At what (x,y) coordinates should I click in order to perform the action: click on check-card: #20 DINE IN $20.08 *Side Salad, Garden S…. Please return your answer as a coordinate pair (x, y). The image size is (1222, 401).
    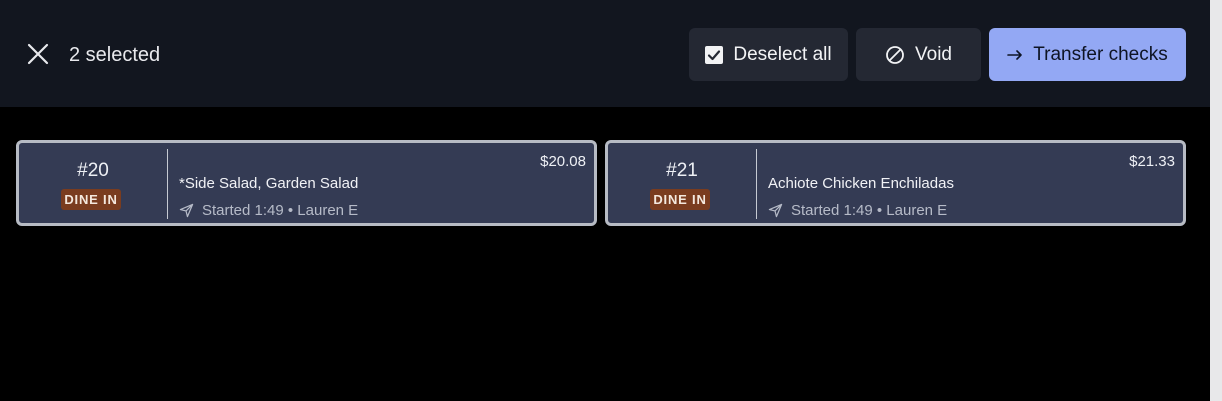
    Looking at the image, I should click on (306, 183).